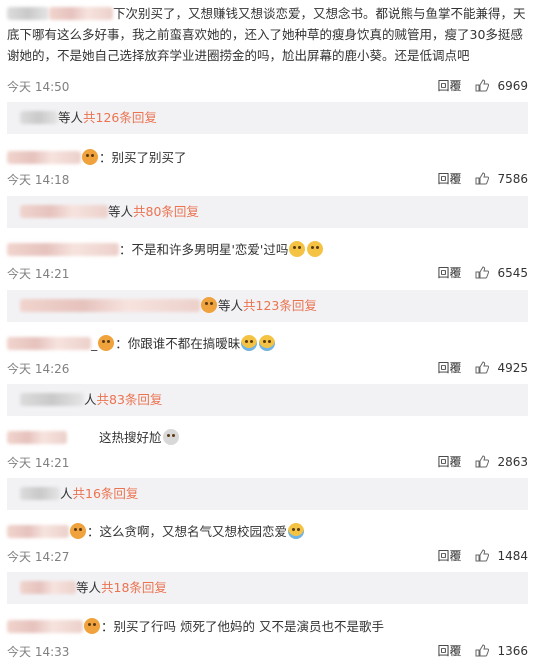  Describe the element at coordinates (134, 587) in the screenshot. I see `reply-count-link: 共18条回复` at that location.